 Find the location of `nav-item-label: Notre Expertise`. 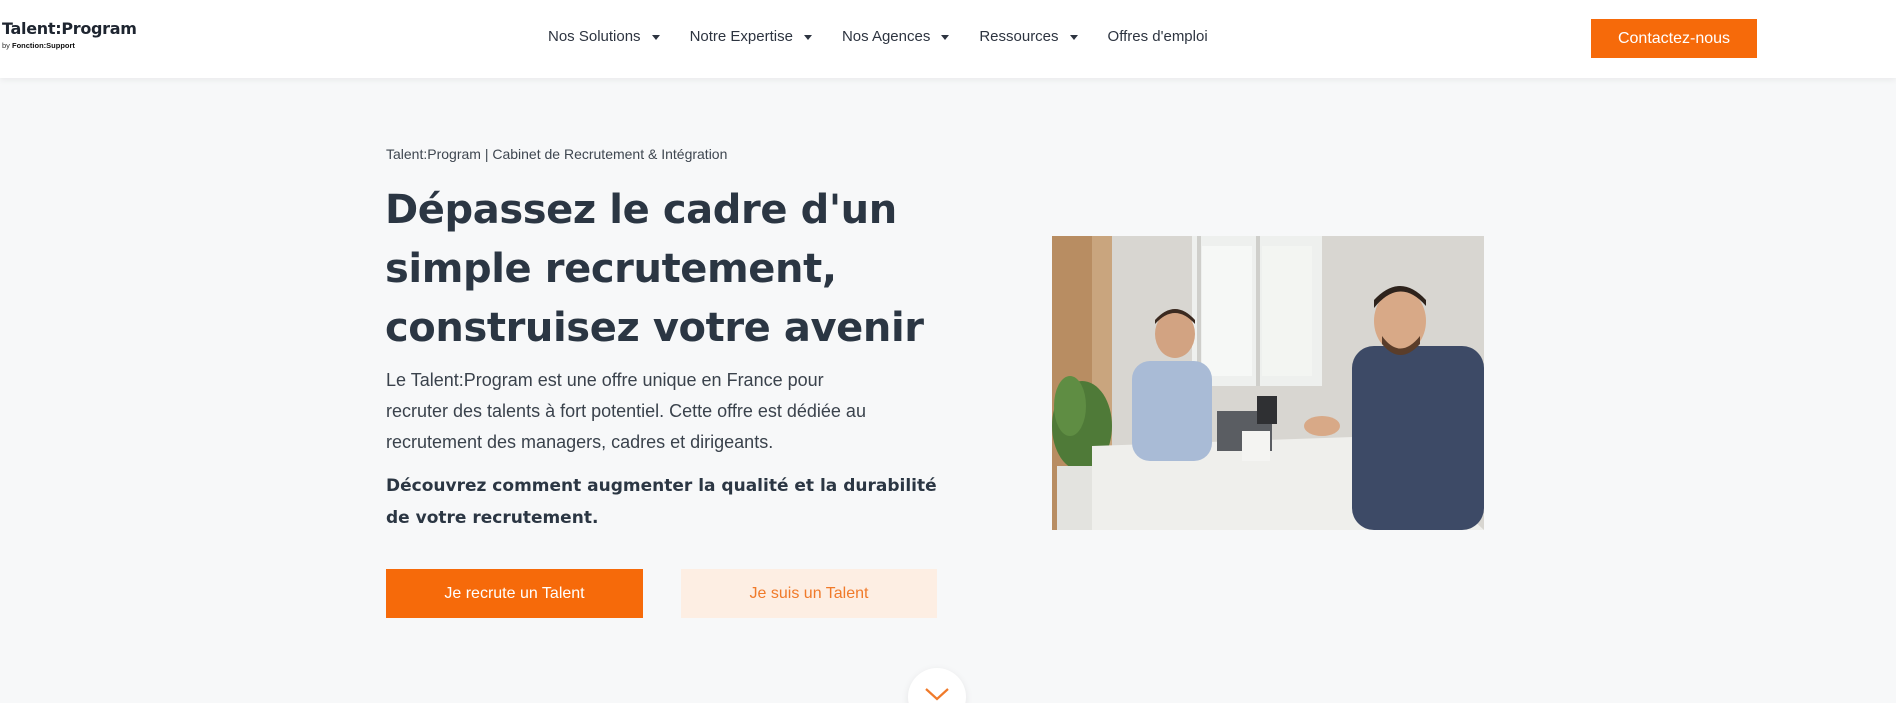

nav-item-label: Notre Expertise is located at coordinates (741, 36).